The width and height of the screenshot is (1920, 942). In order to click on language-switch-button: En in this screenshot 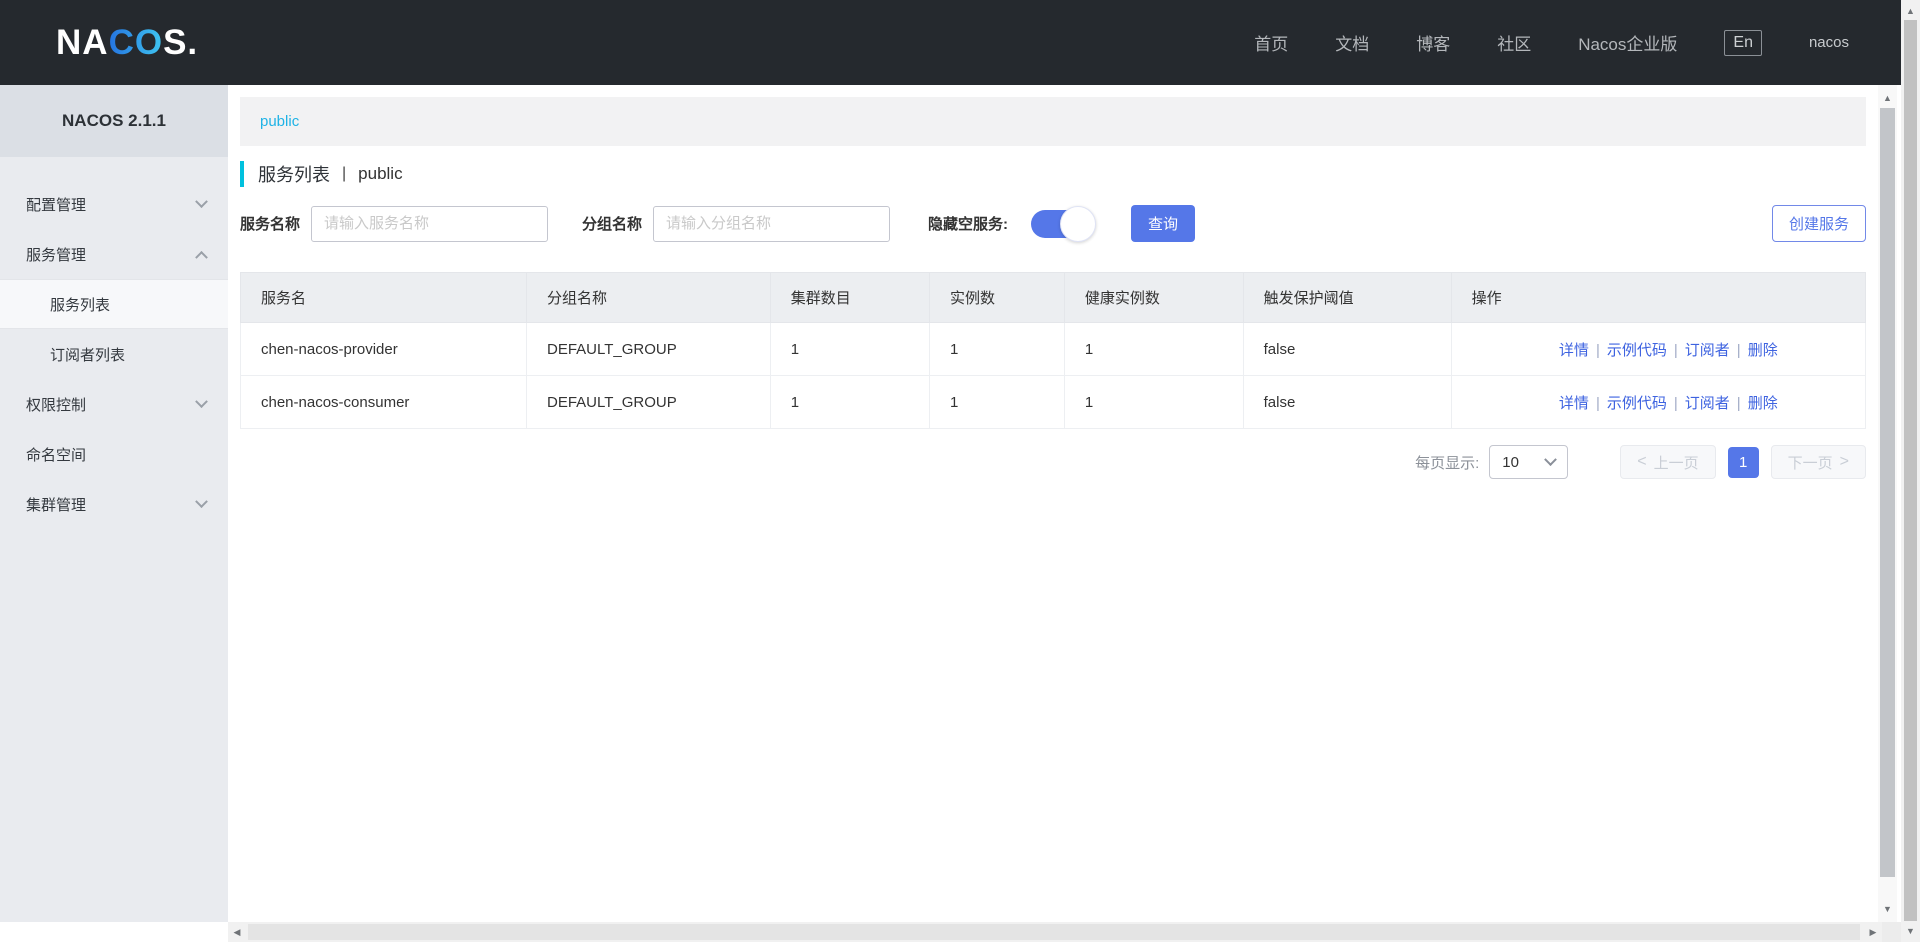, I will do `click(1743, 42)`.